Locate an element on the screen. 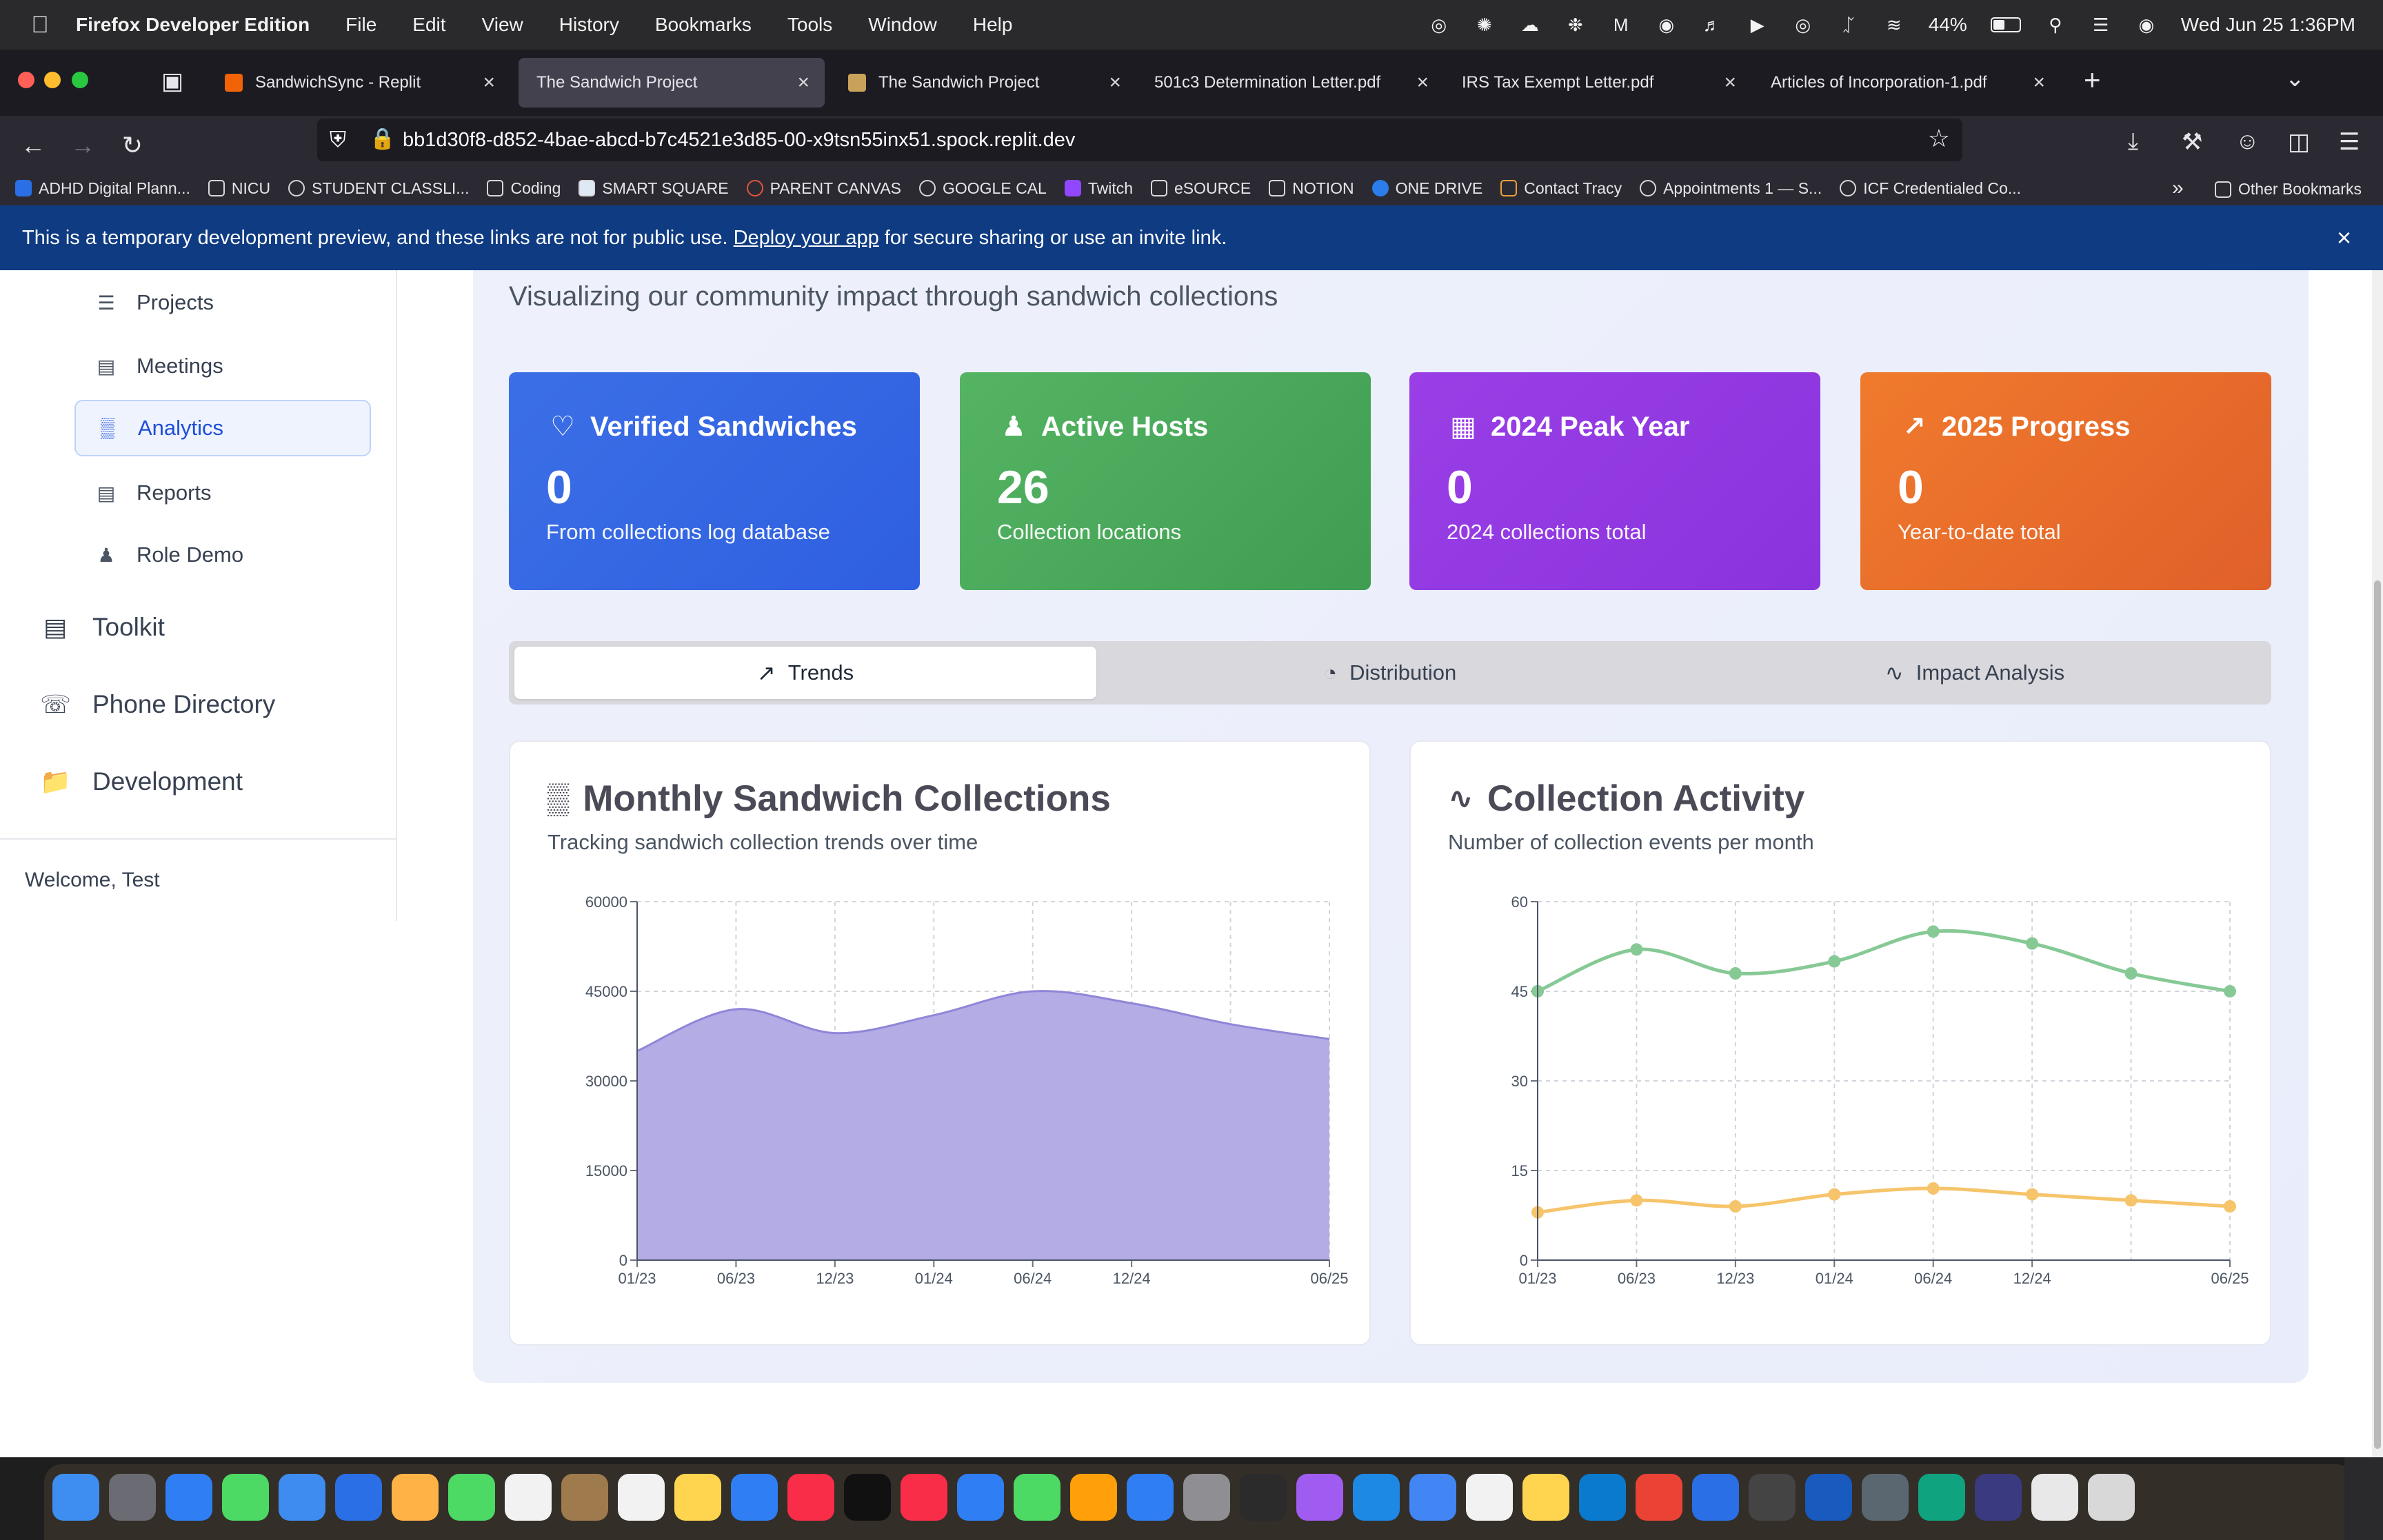 The image size is (2383, 1540). downloads-icon: ⤓ is located at coordinates (2133, 142).